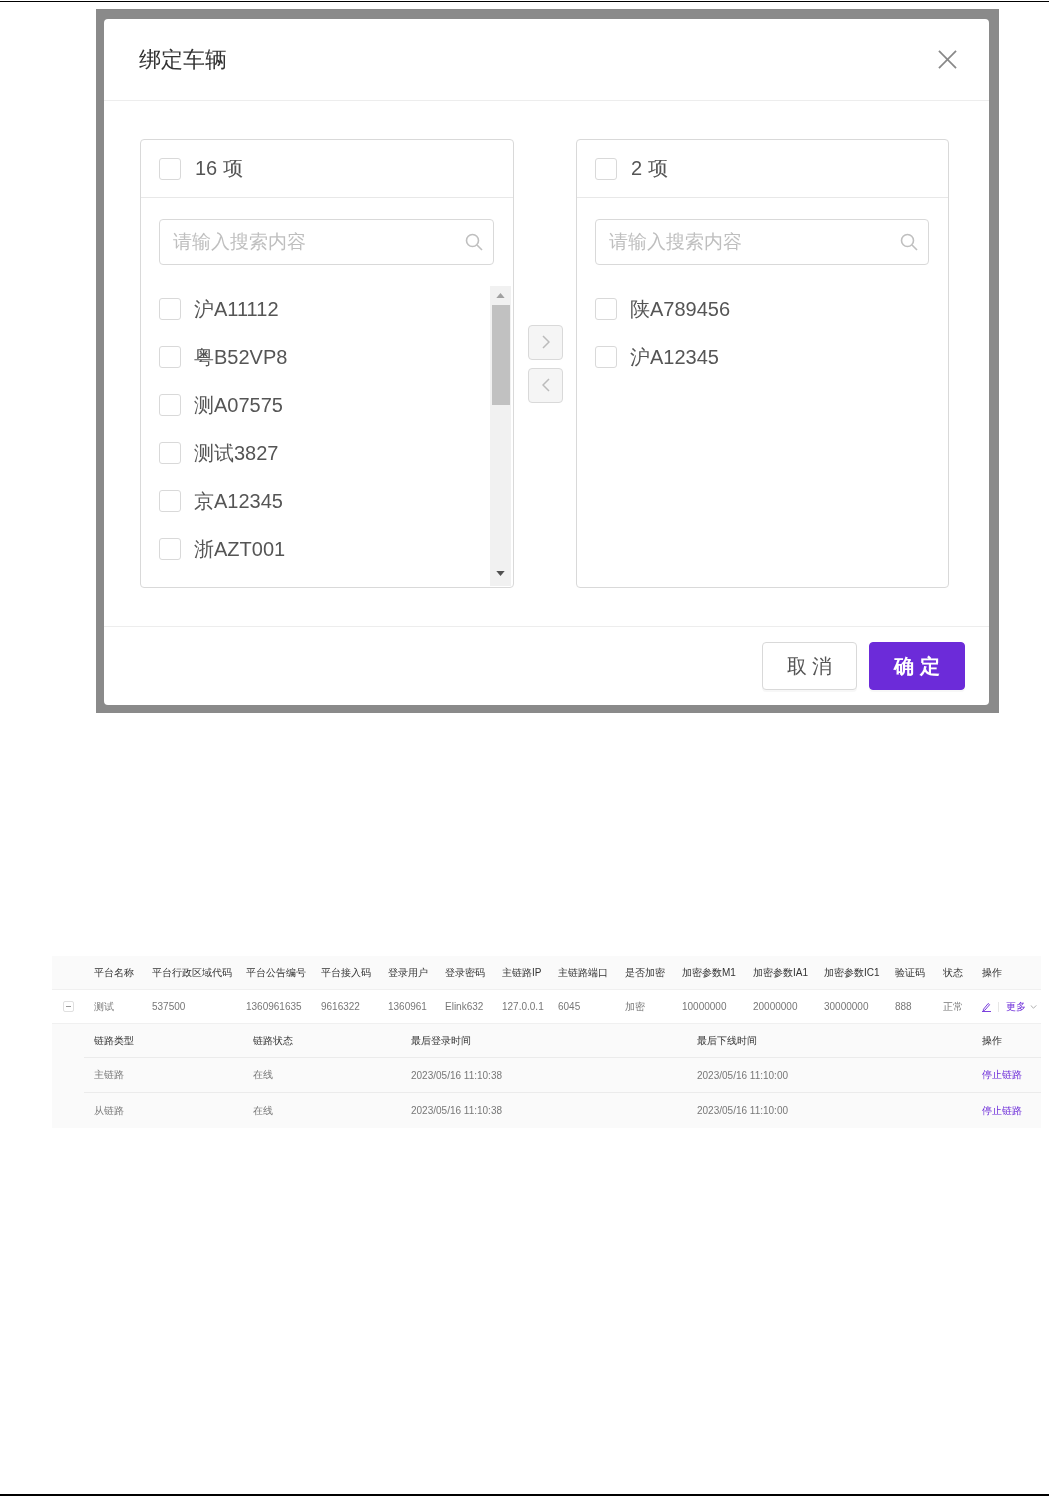  What do you see at coordinates (241, 357) in the screenshot?
I see `plate-number: 粤B52VP8` at bounding box center [241, 357].